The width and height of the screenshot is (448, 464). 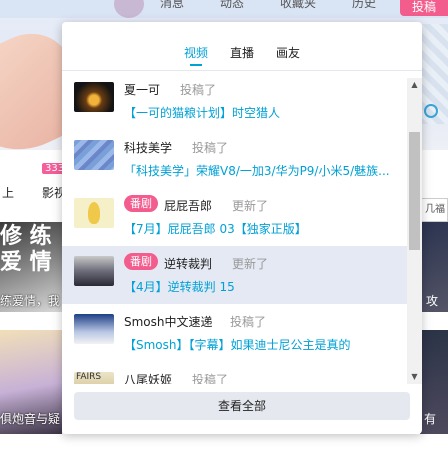 I want to click on video-caption-right-bottom: 有, so click(x=430, y=418).